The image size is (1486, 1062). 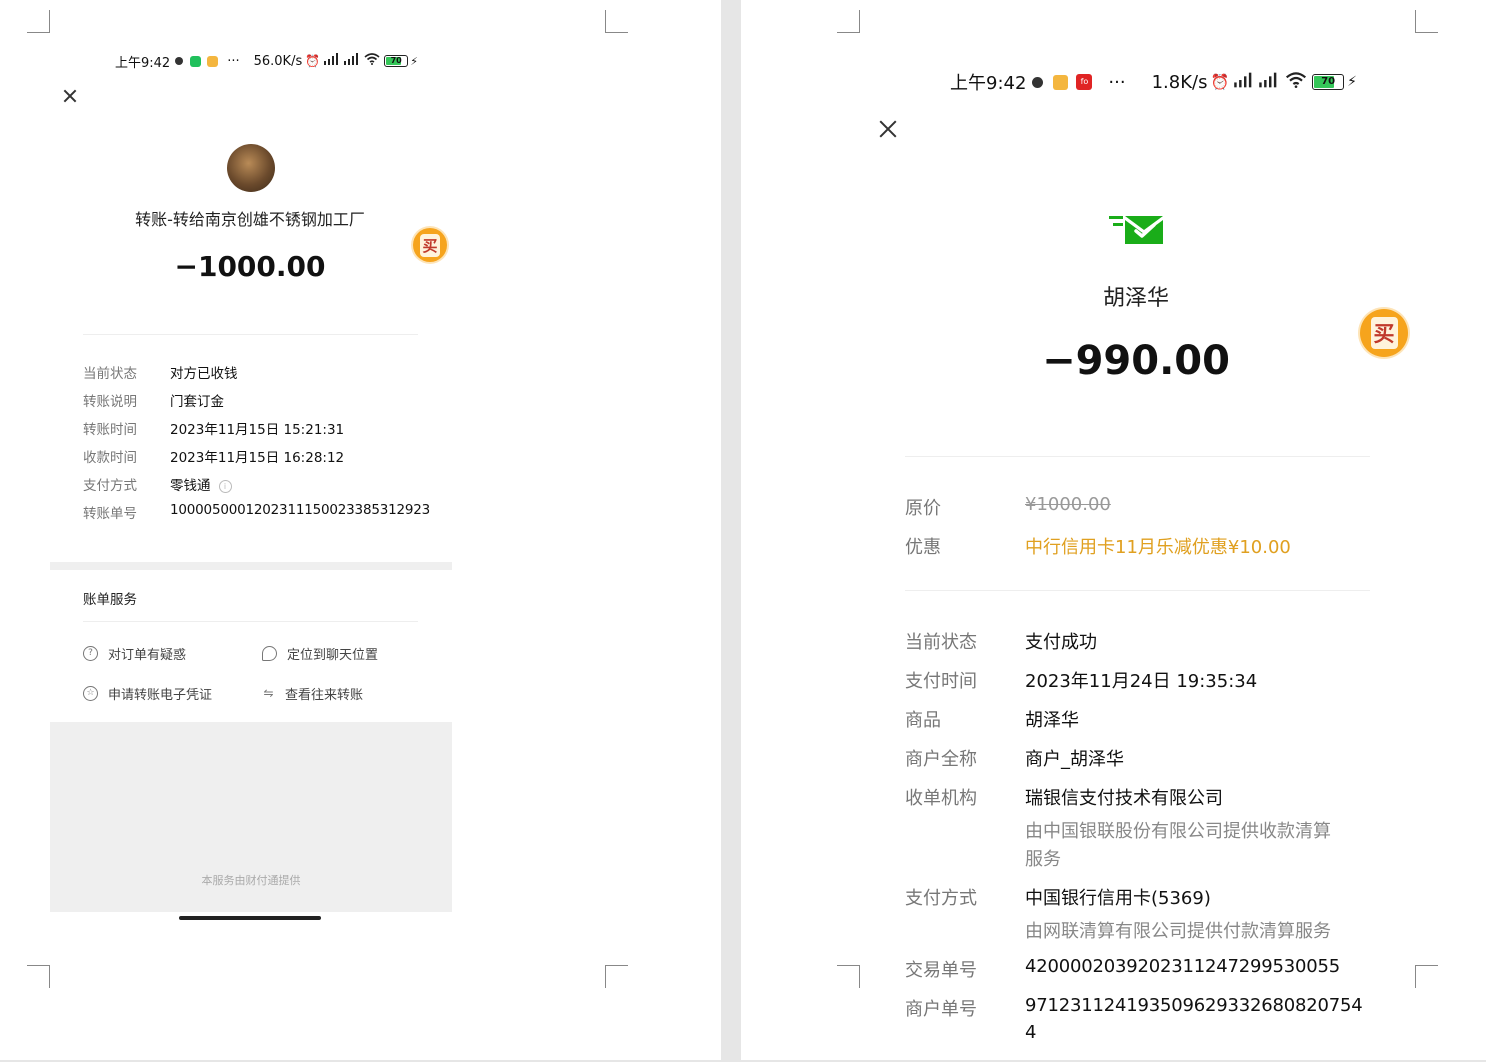 I want to click on avatar, so click(x=251, y=168).